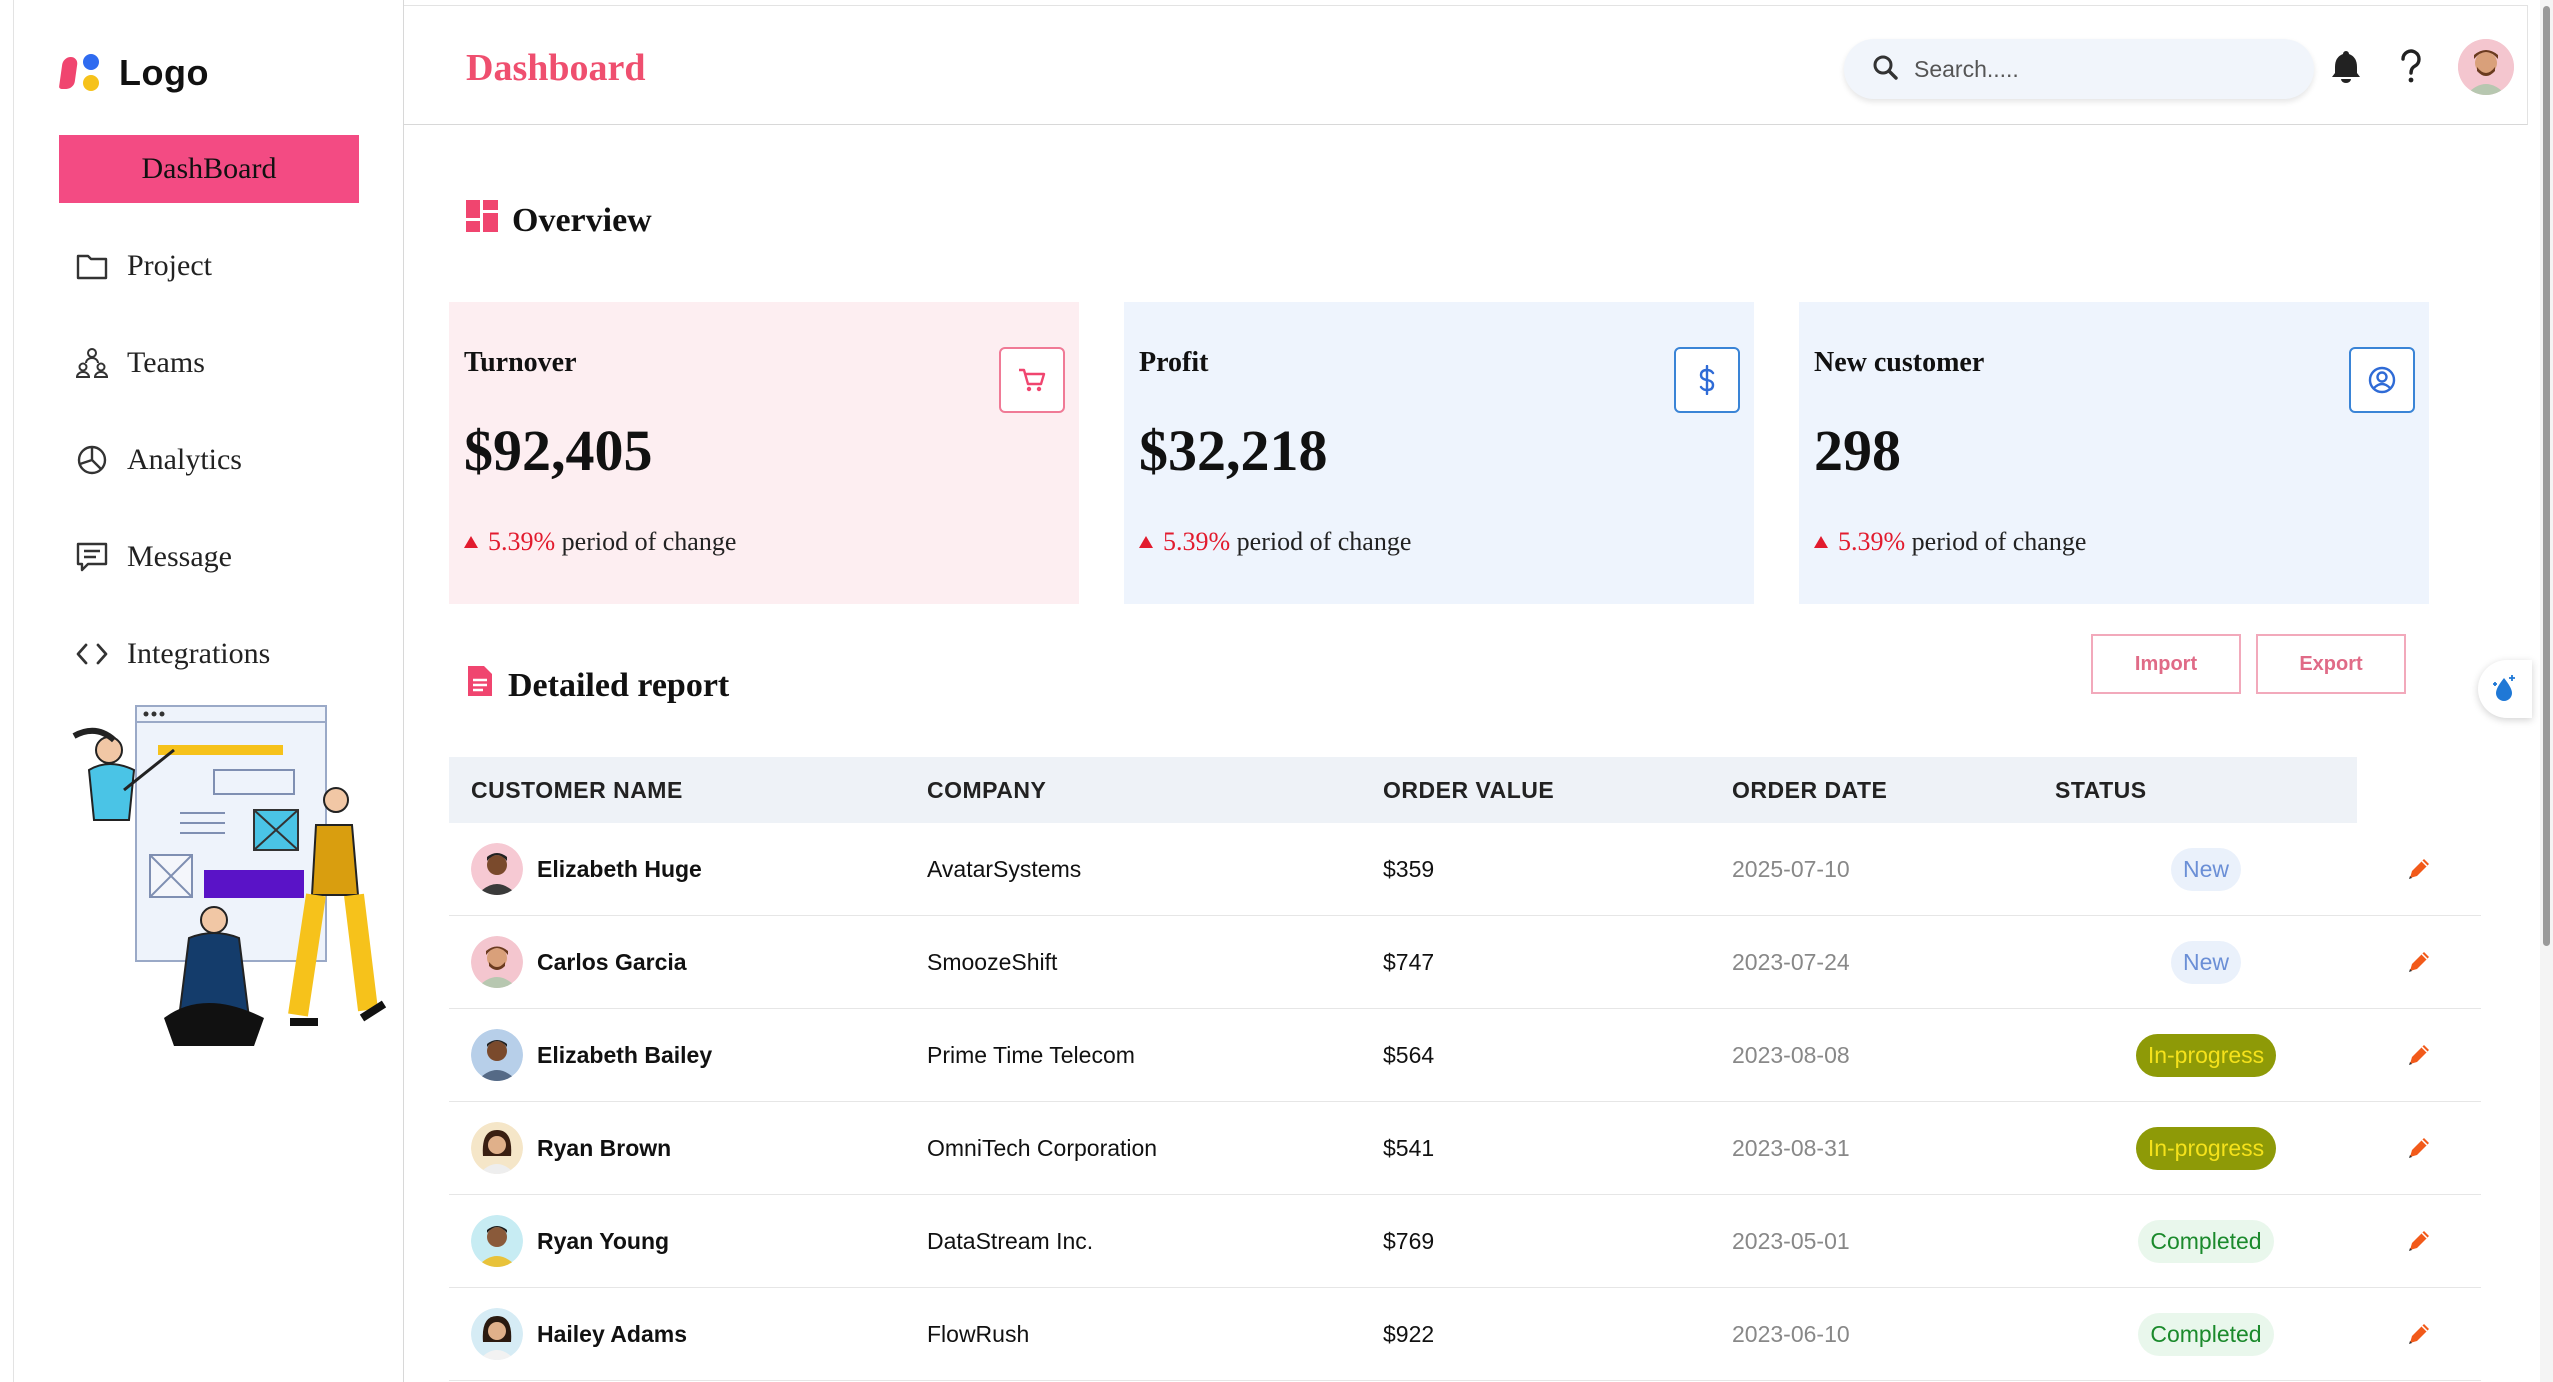 This screenshot has width=2553, height=1382. What do you see at coordinates (92, 266) in the screenshot?
I see `folder-icon` at bounding box center [92, 266].